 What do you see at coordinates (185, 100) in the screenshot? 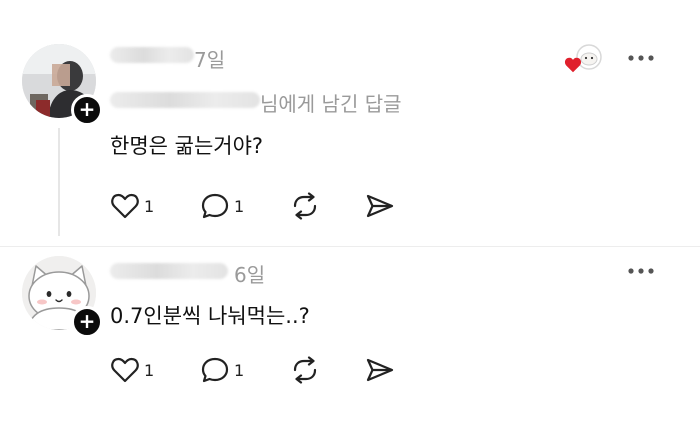
I see `reply-to-username-blurred` at bounding box center [185, 100].